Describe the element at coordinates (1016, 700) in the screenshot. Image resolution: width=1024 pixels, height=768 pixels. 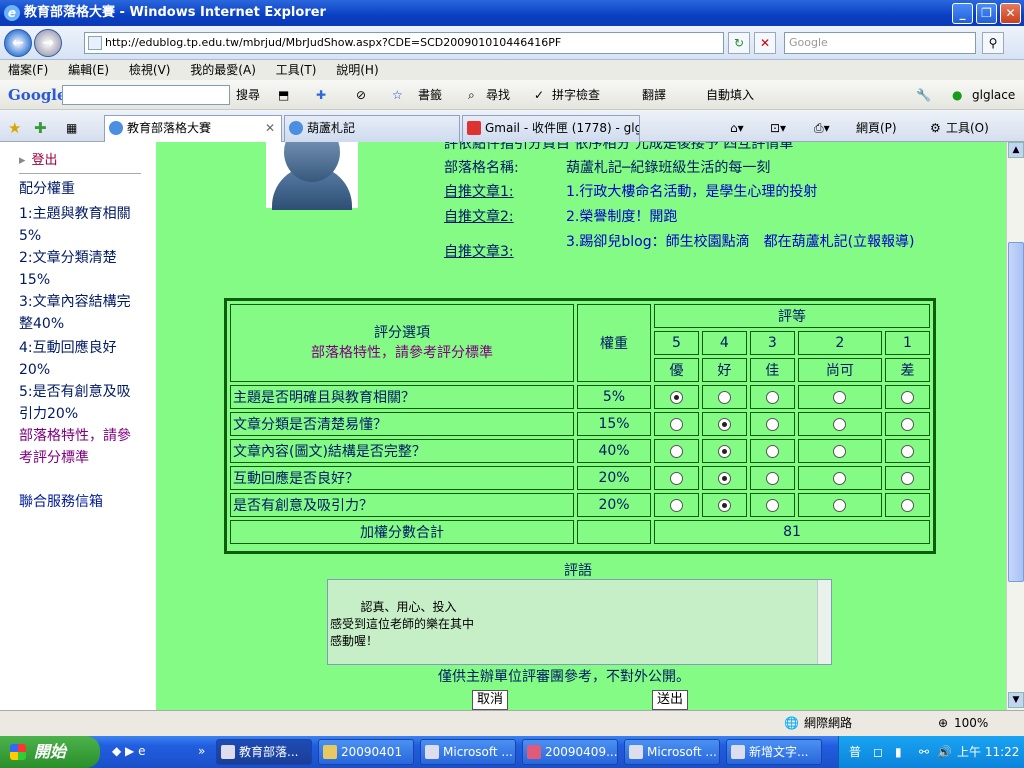
I see `scroll-down-icon: ▼` at that location.